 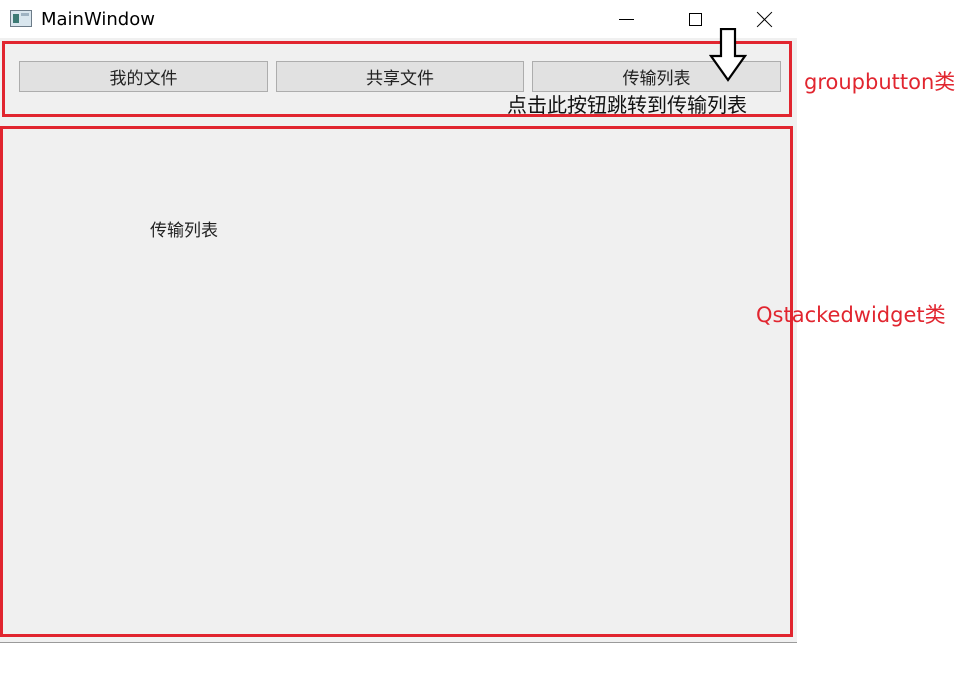 I want to click on shared-files-button: 共享文件, so click(x=400, y=76).